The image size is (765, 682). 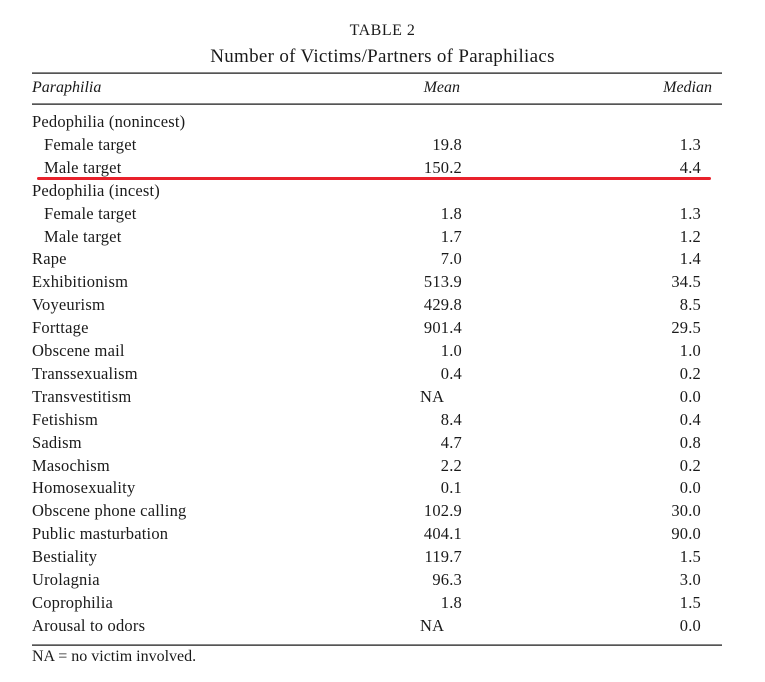 I want to click on table-row: Obscene phone calling 102.9 30.0, so click(x=382, y=512).